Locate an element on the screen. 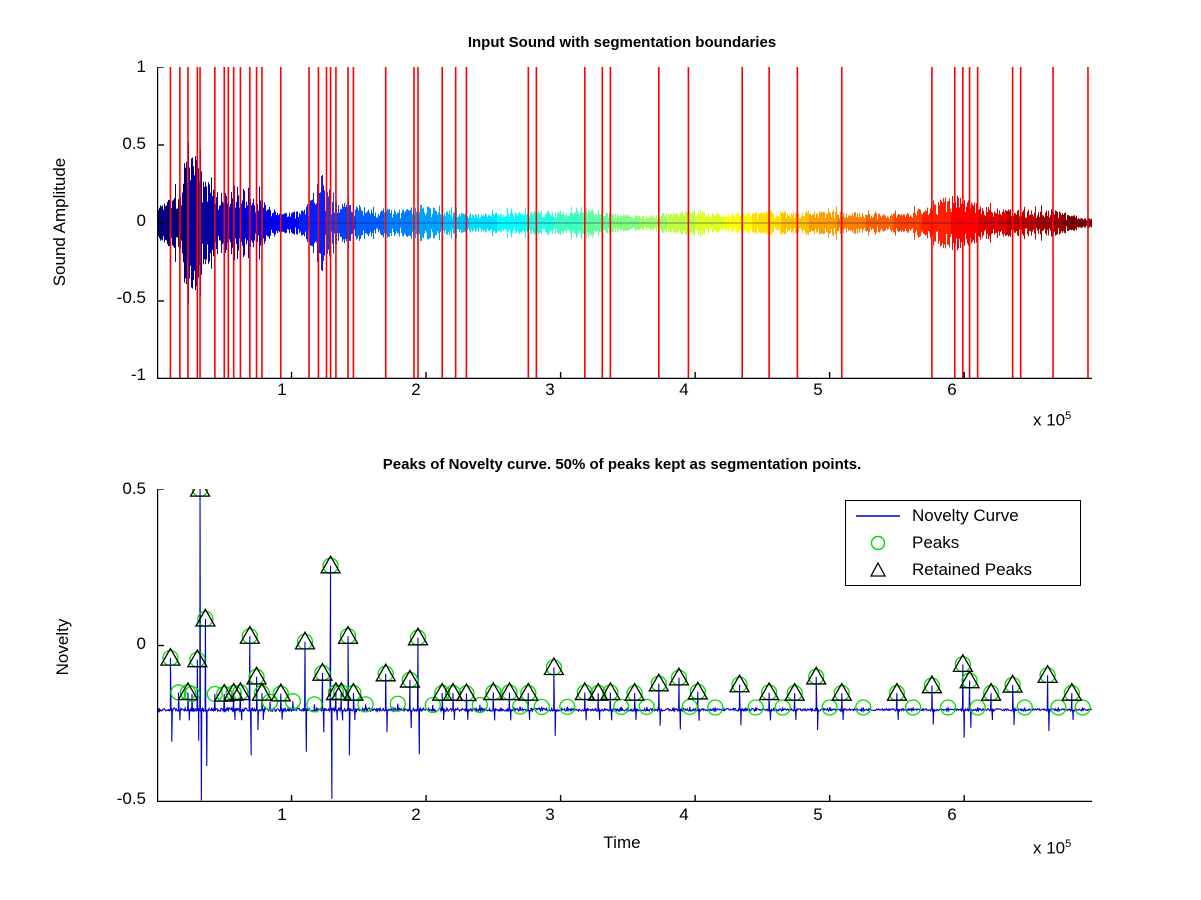 This screenshot has height=900, width=1201. legend-label-peaks: Peaks is located at coordinates (936, 542).